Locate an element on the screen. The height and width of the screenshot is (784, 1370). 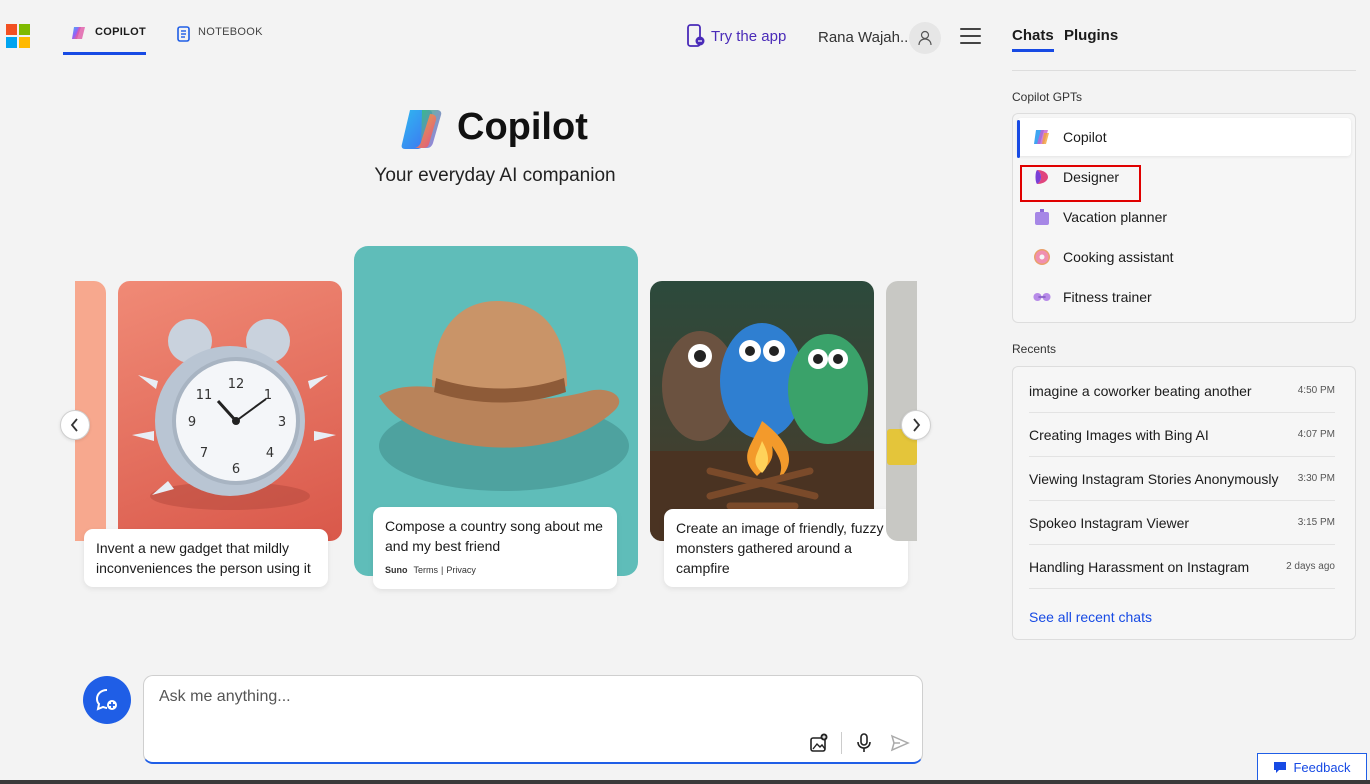
try-app-link: Try the app is located at coordinates (736, 36).